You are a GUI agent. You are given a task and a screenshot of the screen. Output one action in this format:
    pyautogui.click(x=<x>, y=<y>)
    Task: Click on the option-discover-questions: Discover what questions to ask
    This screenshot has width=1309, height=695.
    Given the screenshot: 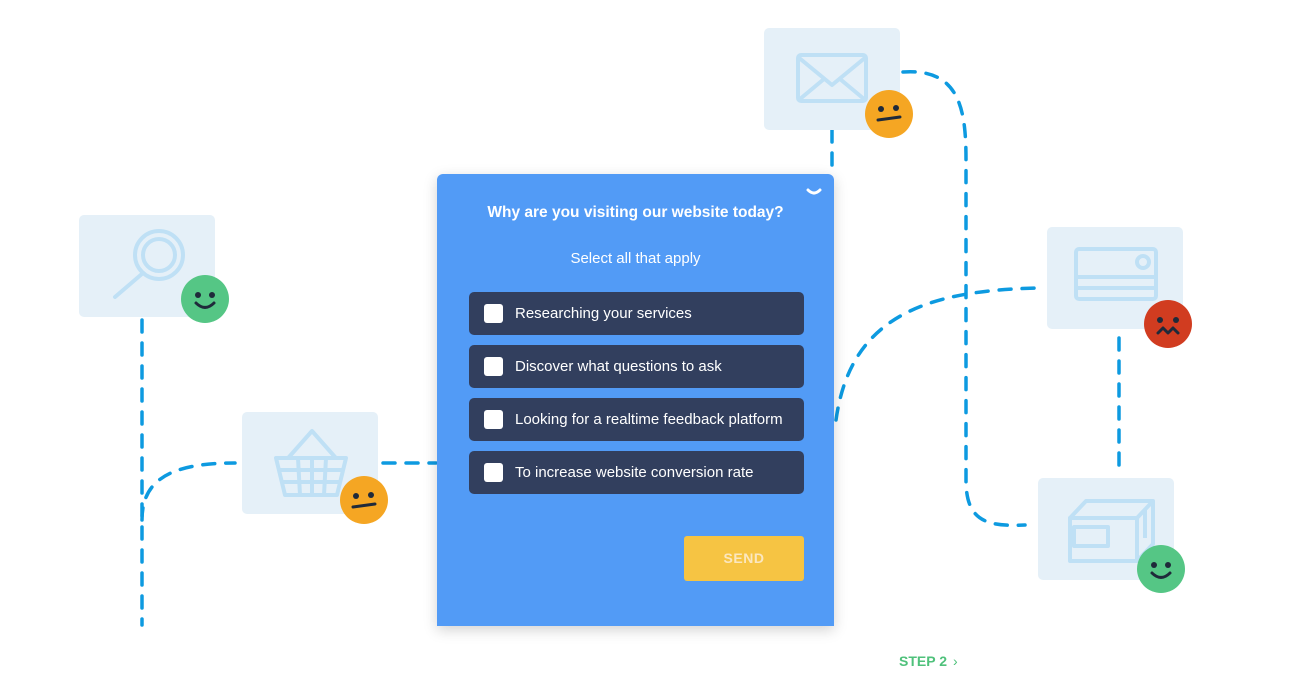 What is the action you would take?
    pyautogui.click(x=636, y=366)
    